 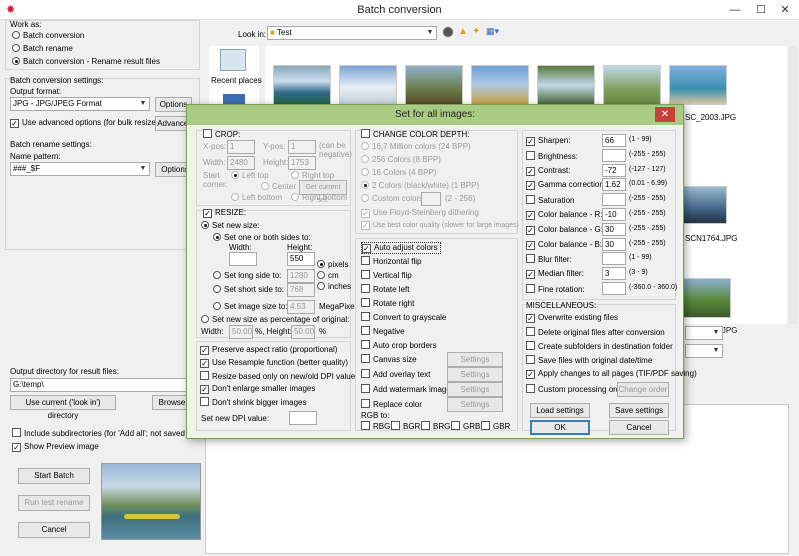 I want to click on unit-cm: cm, so click(x=328, y=275).